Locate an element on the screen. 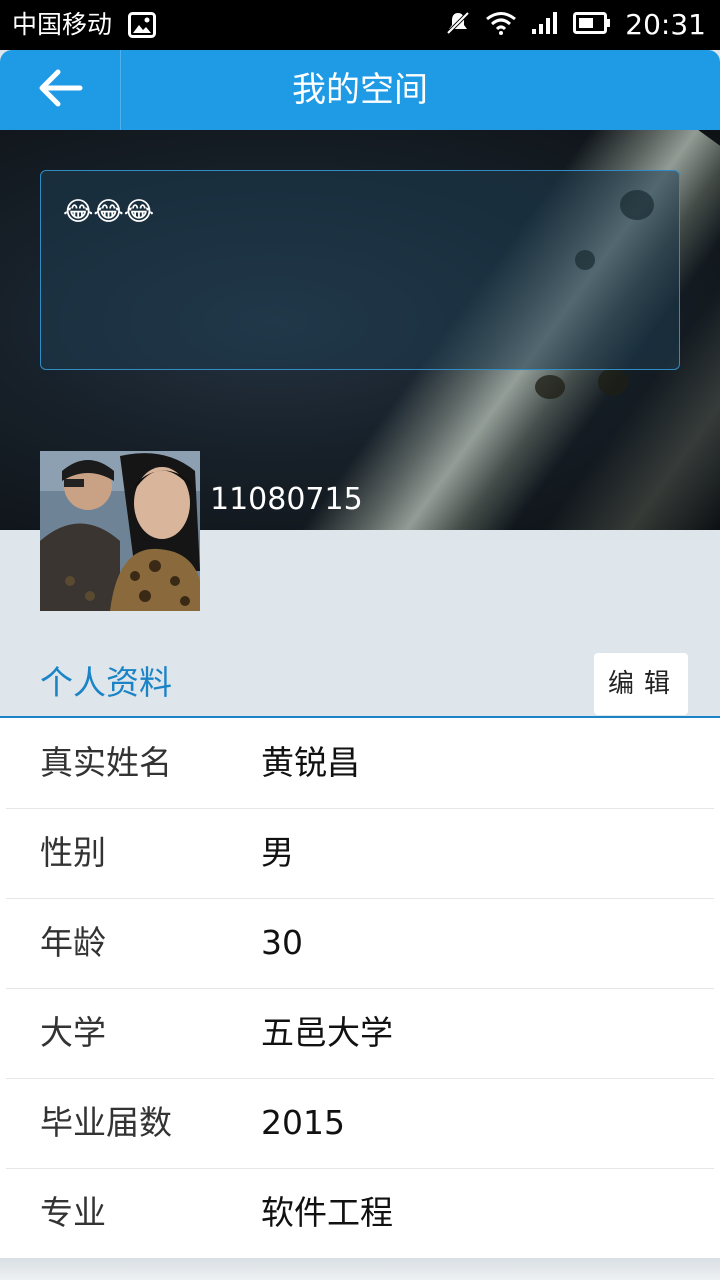  row-label: 真实姓名 is located at coordinates (106, 762).